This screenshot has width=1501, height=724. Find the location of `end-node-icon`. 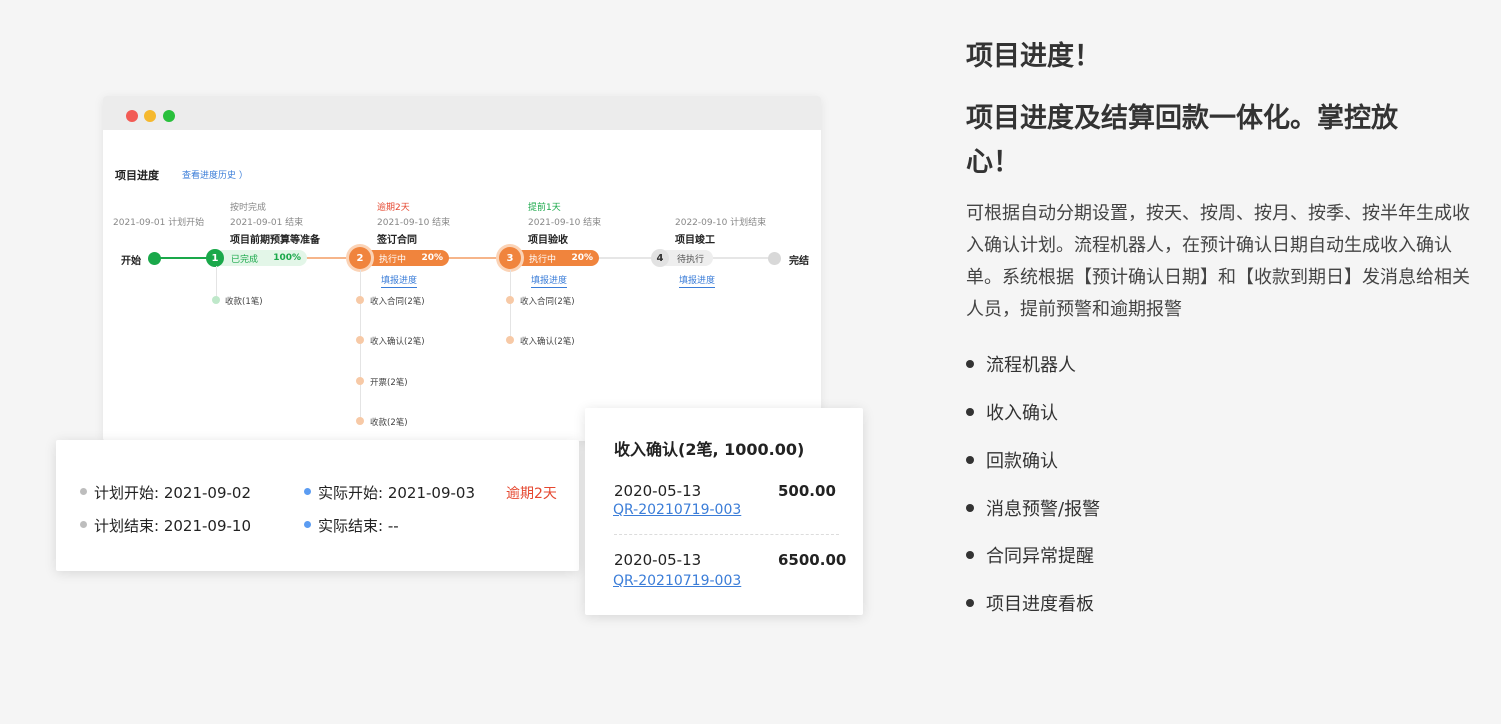

end-node-icon is located at coordinates (774, 258).